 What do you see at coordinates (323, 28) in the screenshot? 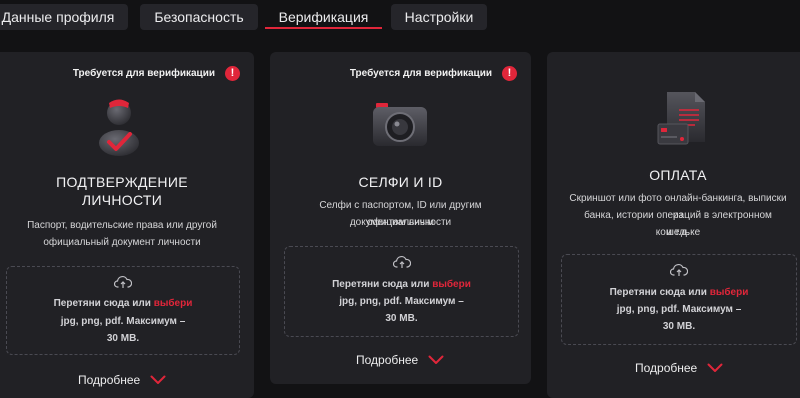
I see `active-tab-indicator` at bounding box center [323, 28].